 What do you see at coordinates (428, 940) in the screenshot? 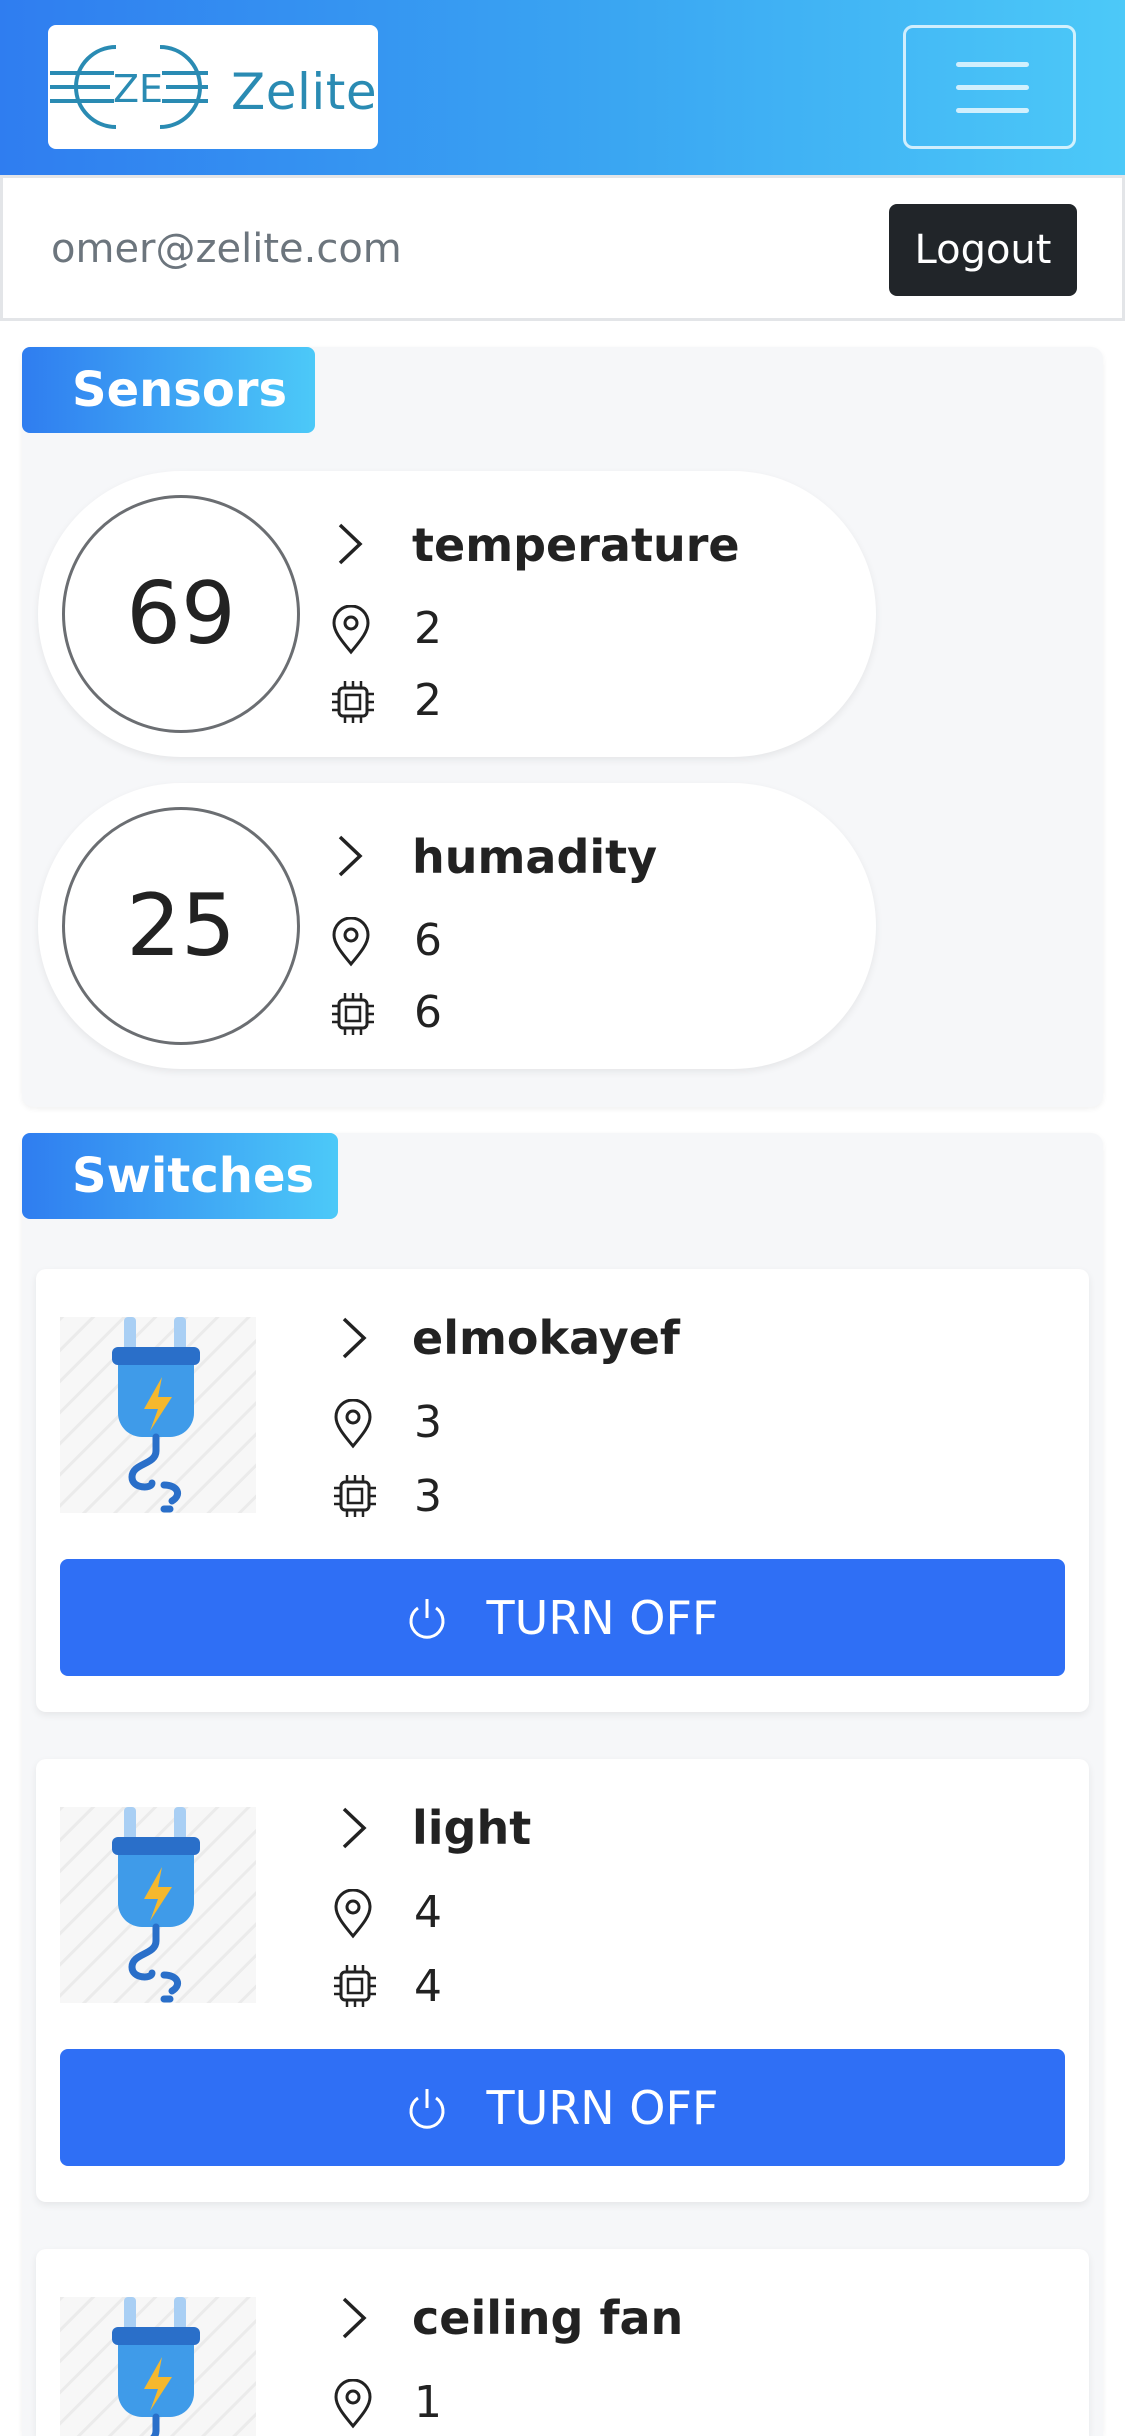
I see `sensor-location-count: 6` at bounding box center [428, 940].